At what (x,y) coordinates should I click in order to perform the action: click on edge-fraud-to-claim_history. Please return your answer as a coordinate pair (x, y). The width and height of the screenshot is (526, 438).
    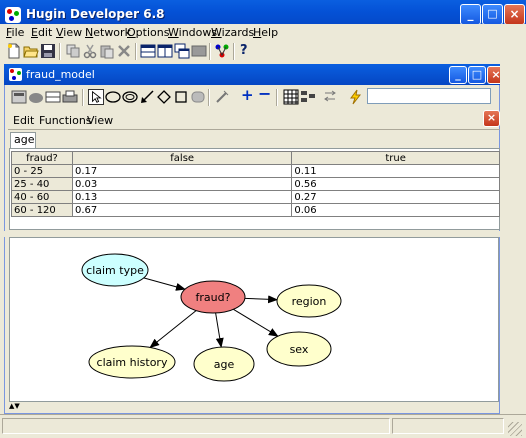
    Looking at the image, I should click on (173, 329).